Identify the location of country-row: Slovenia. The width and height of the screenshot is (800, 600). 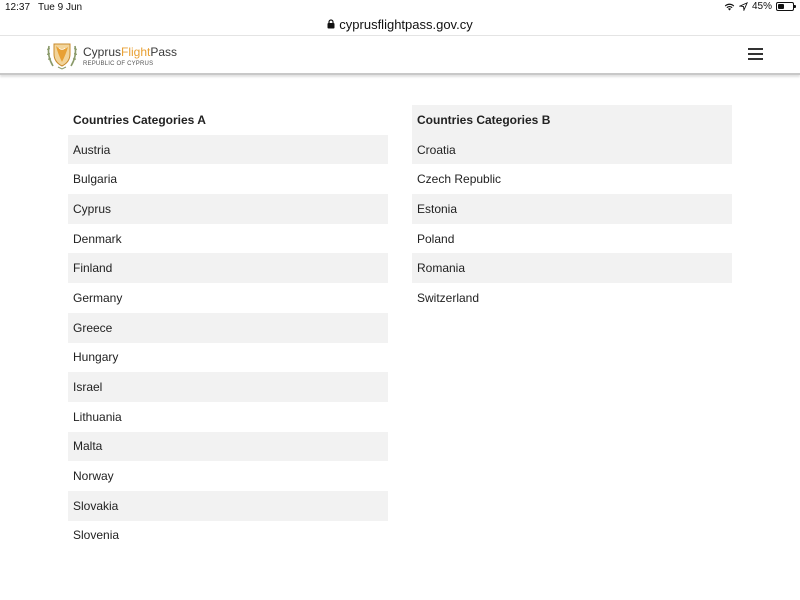
(96, 535).